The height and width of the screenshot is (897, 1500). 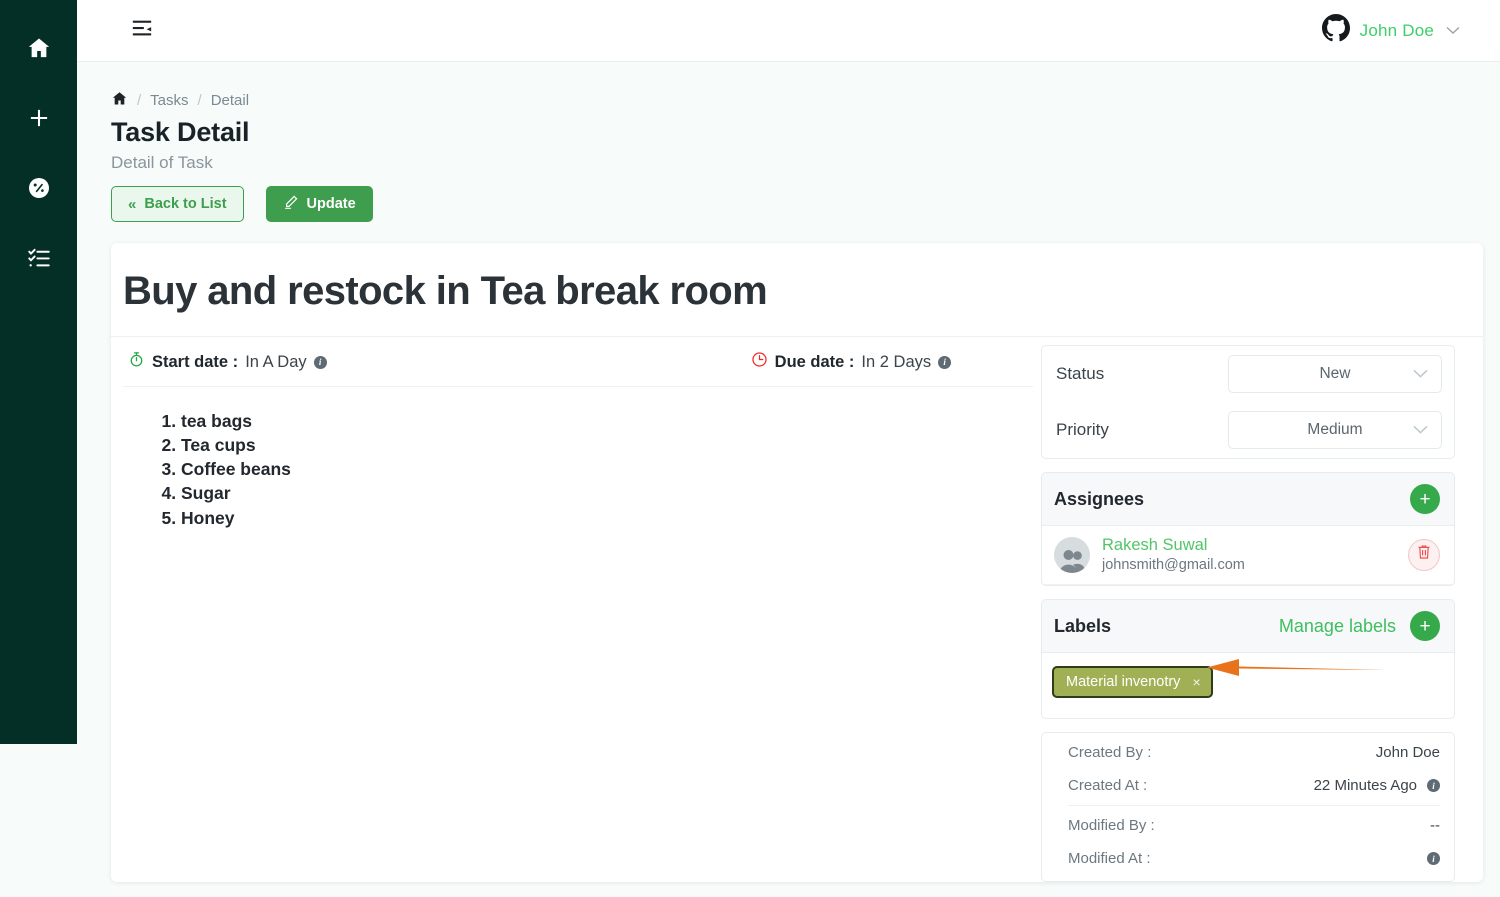 I want to click on metadata-value: John Doe, so click(x=1407, y=752).